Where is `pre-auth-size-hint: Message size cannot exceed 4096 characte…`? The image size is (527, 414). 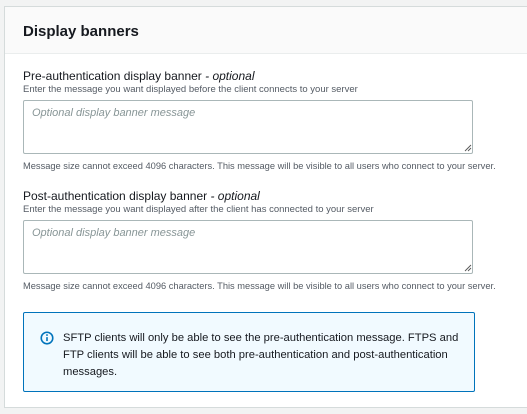
pre-auth-size-hint: Message size cannot exceed 4096 characte… is located at coordinates (259, 166).